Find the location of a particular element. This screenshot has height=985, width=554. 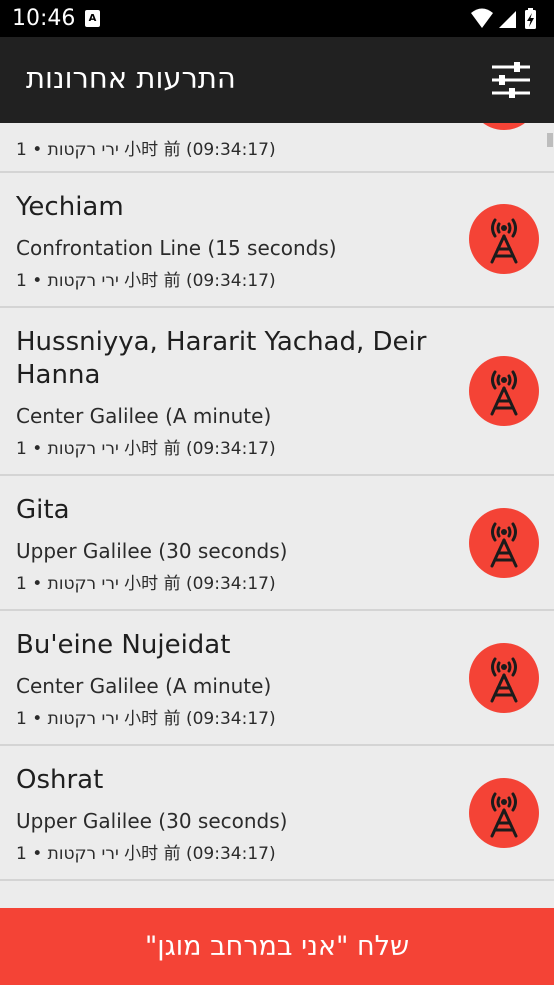

signal-icon is located at coordinates (507, 19).